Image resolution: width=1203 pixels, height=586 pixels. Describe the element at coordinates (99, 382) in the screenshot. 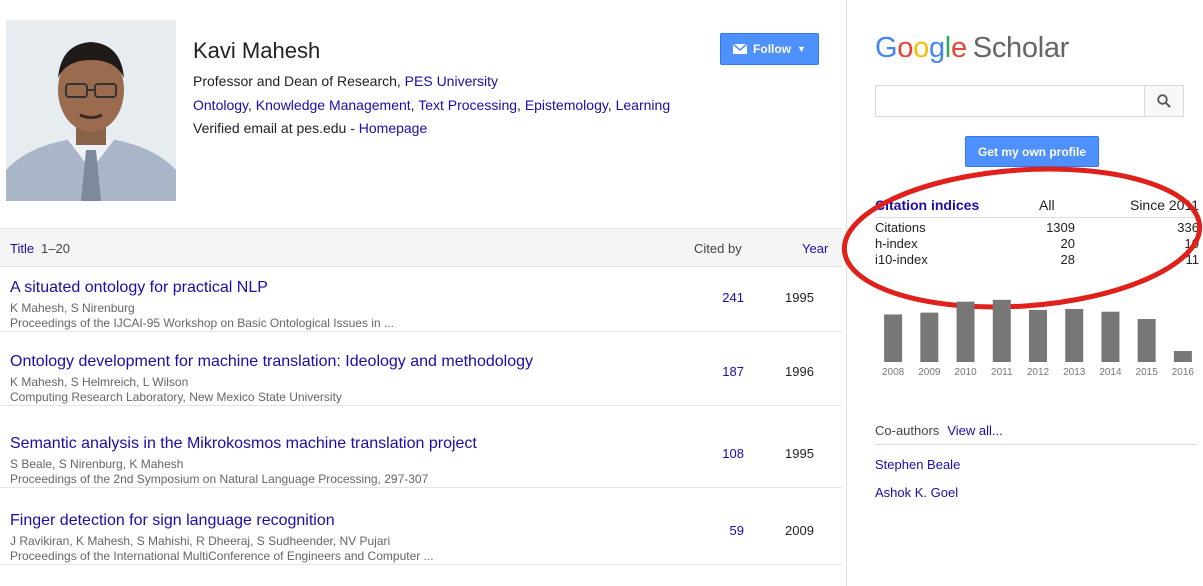

I see `article-authors: K Mahesh, S Helmreich, L Wilson` at that location.